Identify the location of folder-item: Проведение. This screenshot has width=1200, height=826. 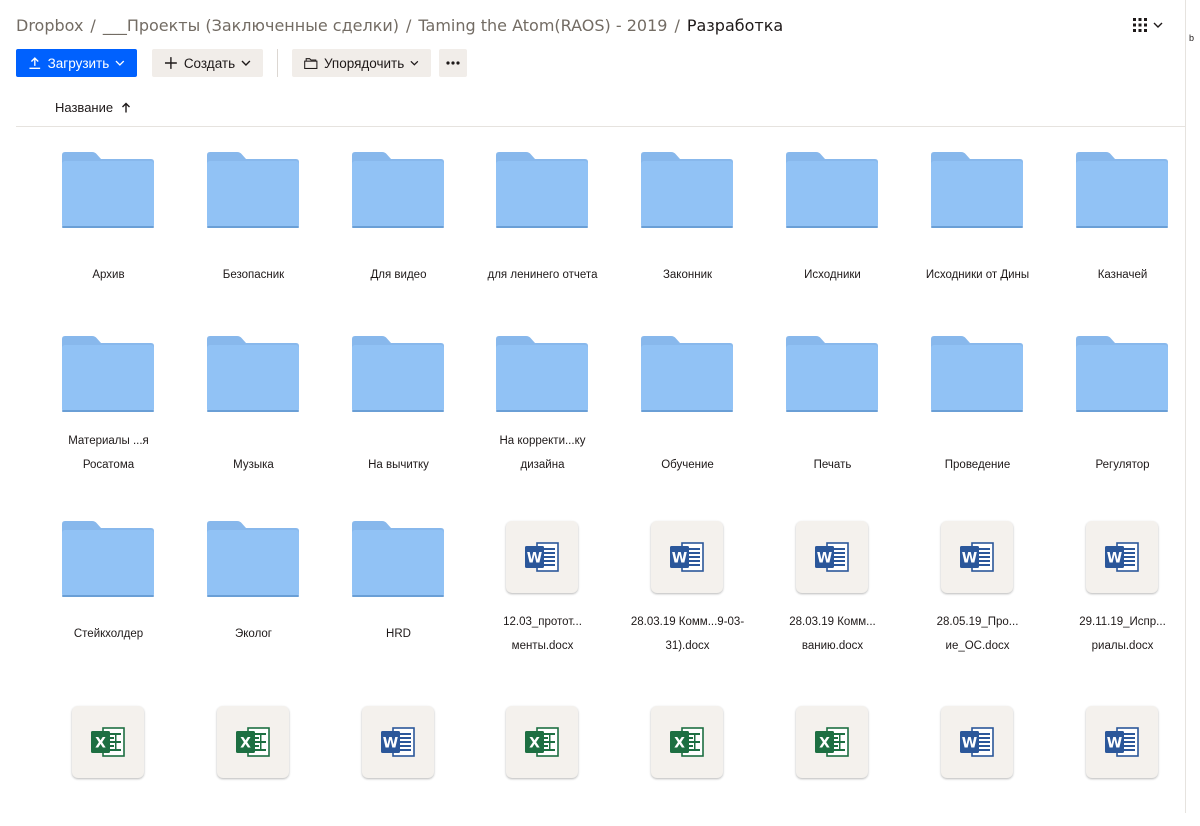
(977, 403).